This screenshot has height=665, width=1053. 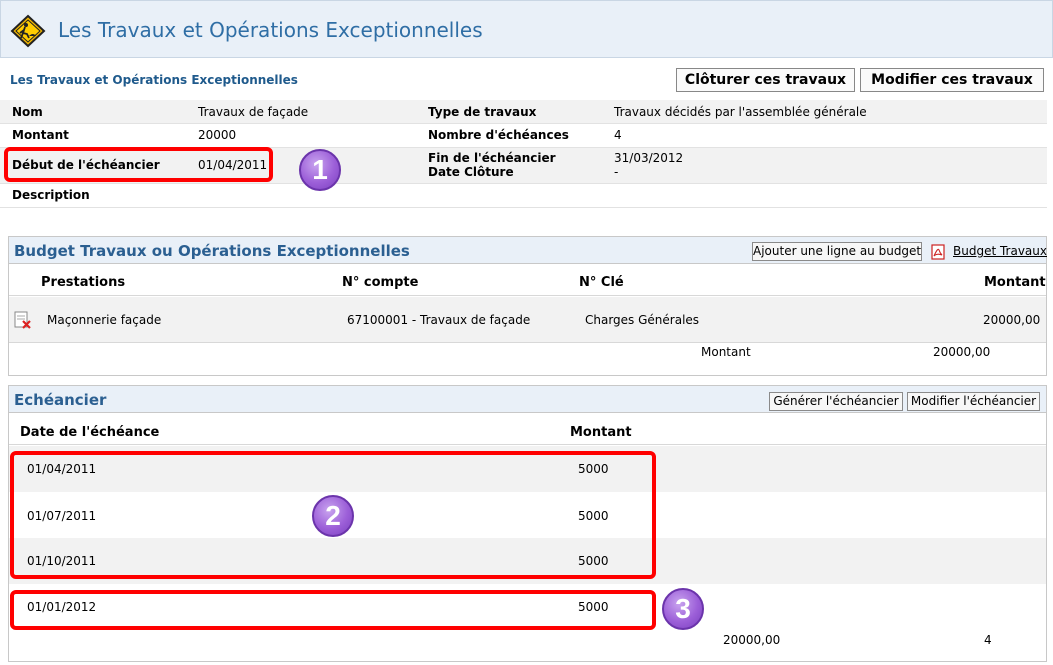 What do you see at coordinates (952, 80) in the screenshot?
I see `edit-works-button: Modifier ces travaux` at bounding box center [952, 80].